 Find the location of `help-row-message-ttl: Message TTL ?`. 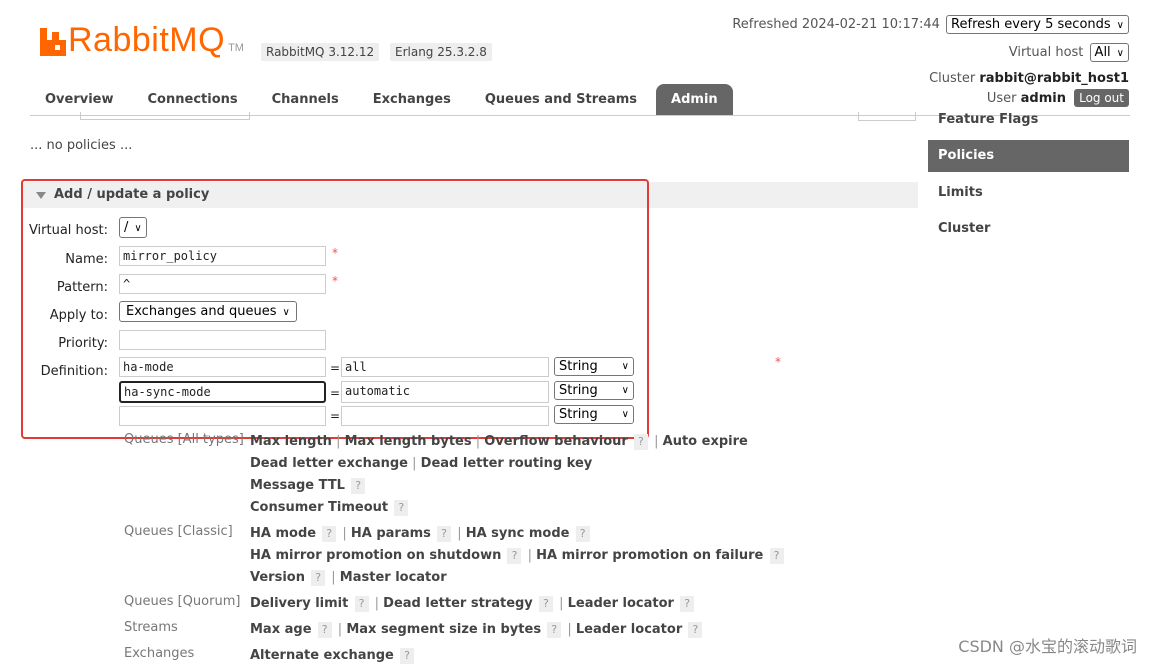

help-row-message-ttl: Message TTL ? is located at coordinates (308, 486).